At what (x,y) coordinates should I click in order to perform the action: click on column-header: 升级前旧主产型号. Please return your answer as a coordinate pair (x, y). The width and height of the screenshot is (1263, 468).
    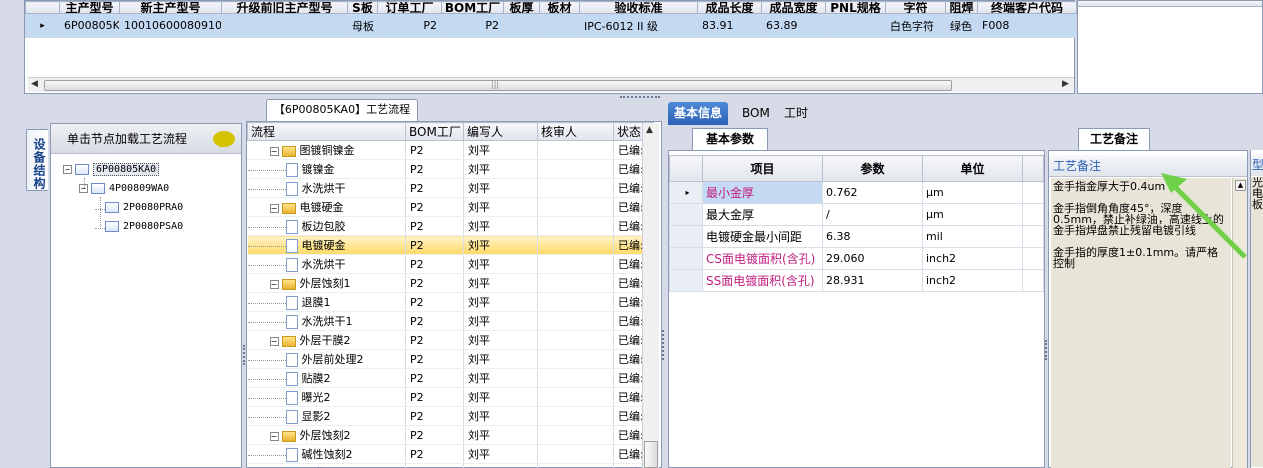
    Looking at the image, I should click on (284, 7).